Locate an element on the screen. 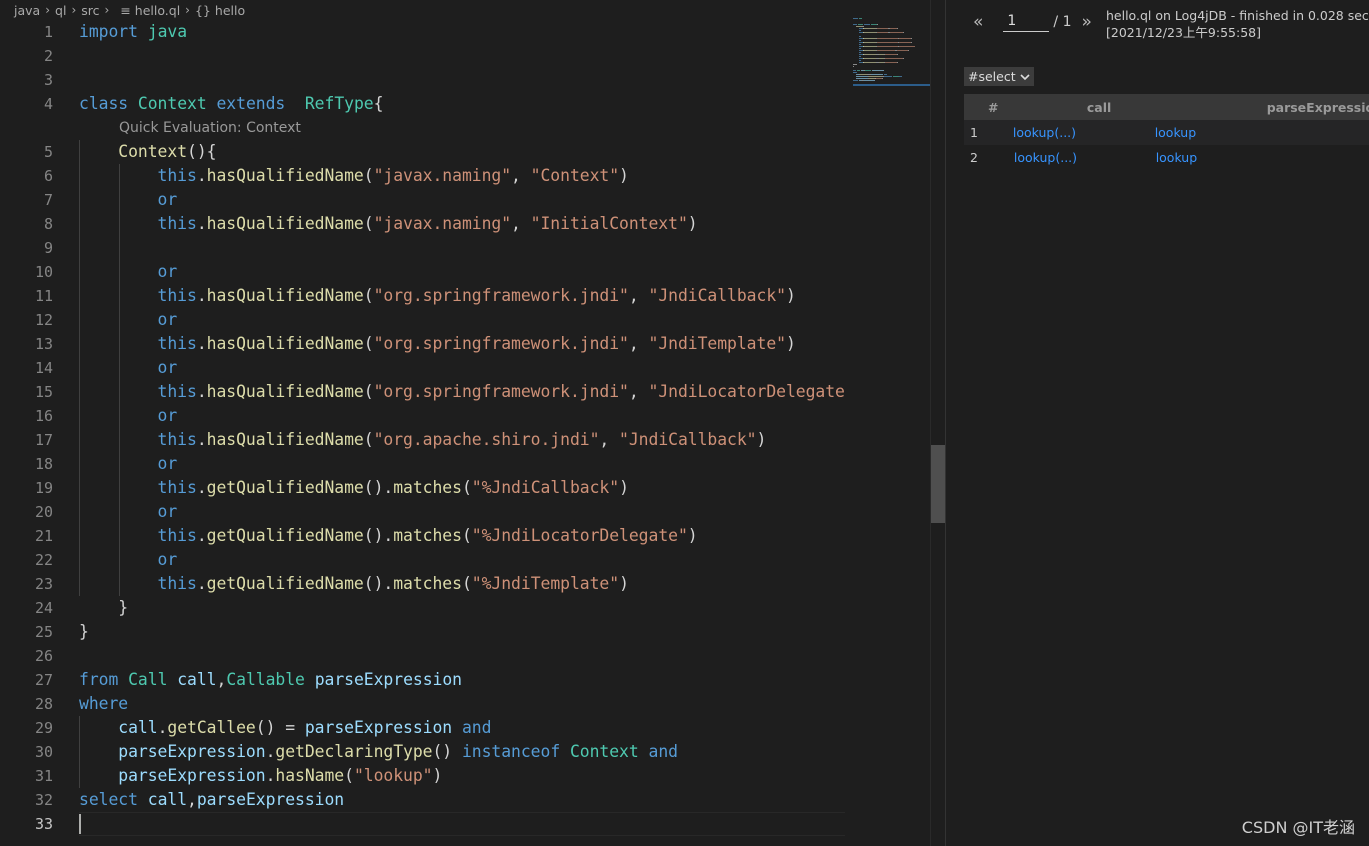 Image resolution: width=1369 pixels, height=846 pixels. code-line: 22 or is located at coordinates (422, 560).